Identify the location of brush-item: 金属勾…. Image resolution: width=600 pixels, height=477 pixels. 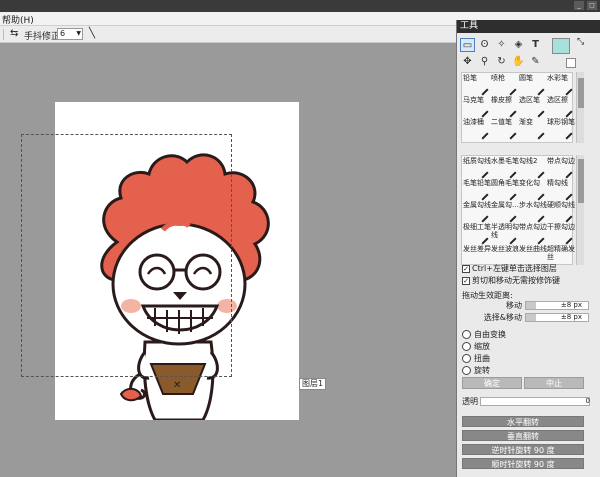
(505, 212).